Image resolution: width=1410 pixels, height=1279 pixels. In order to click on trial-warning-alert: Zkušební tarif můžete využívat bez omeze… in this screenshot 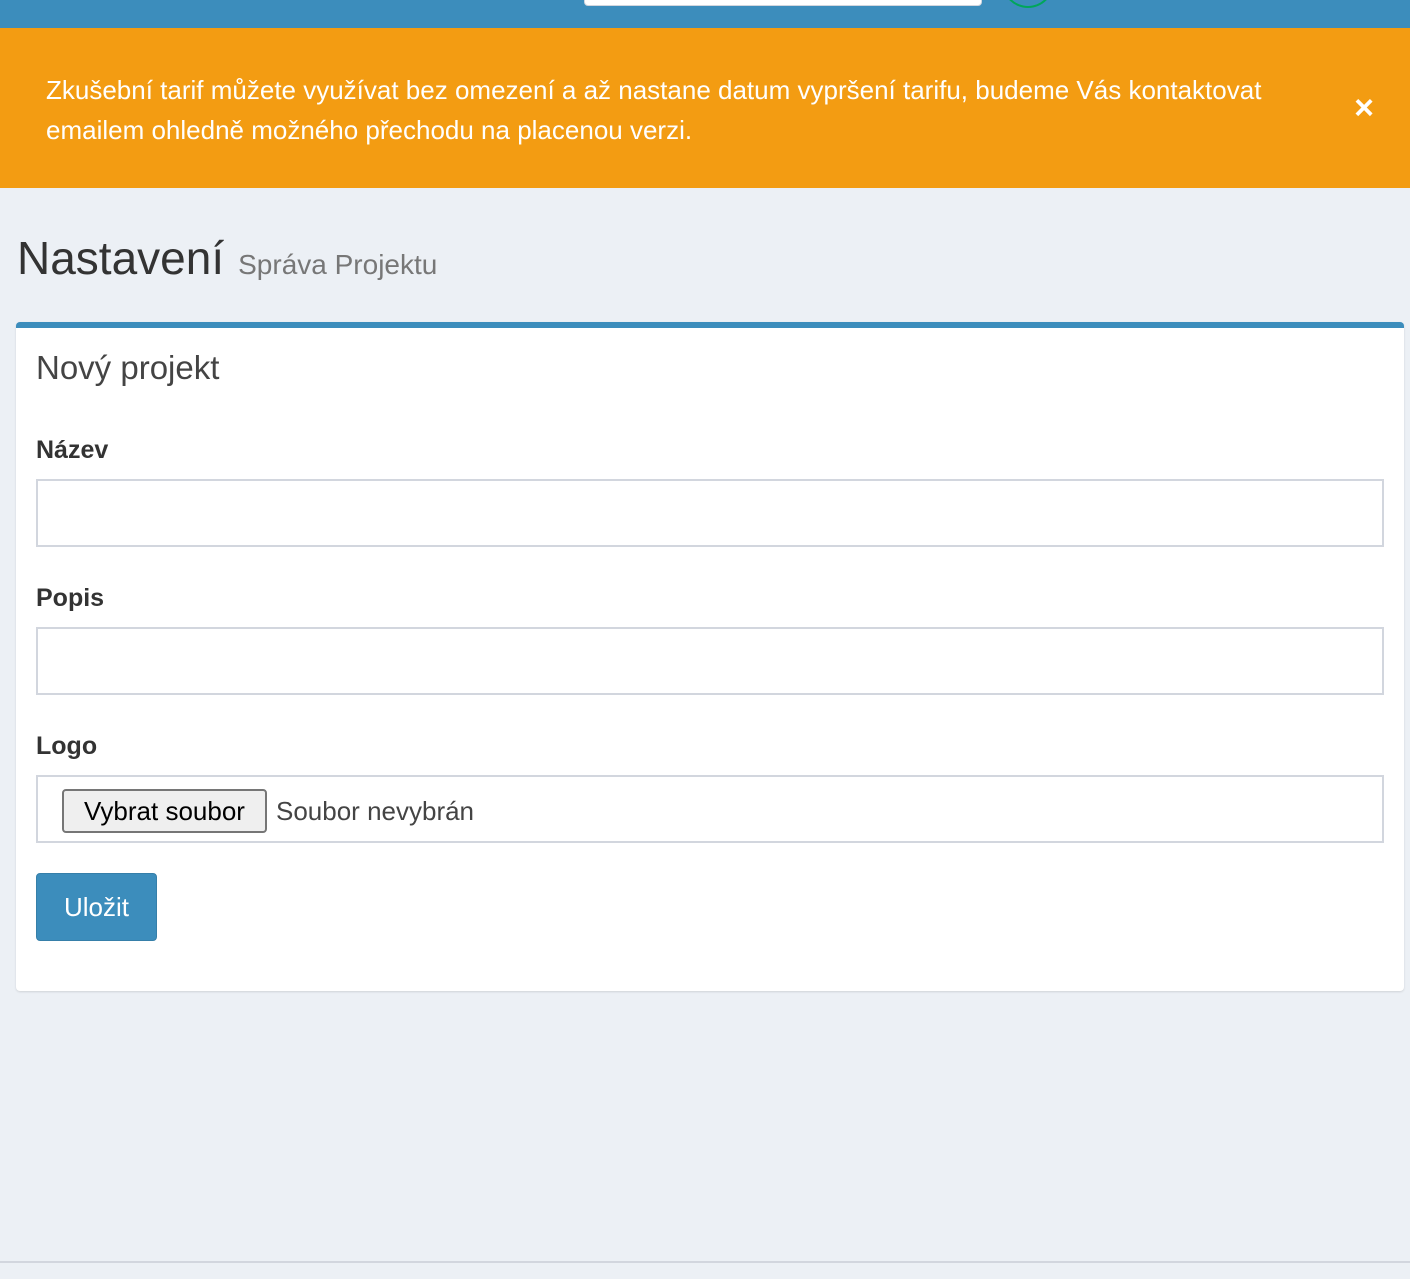, I will do `click(705, 108)`.